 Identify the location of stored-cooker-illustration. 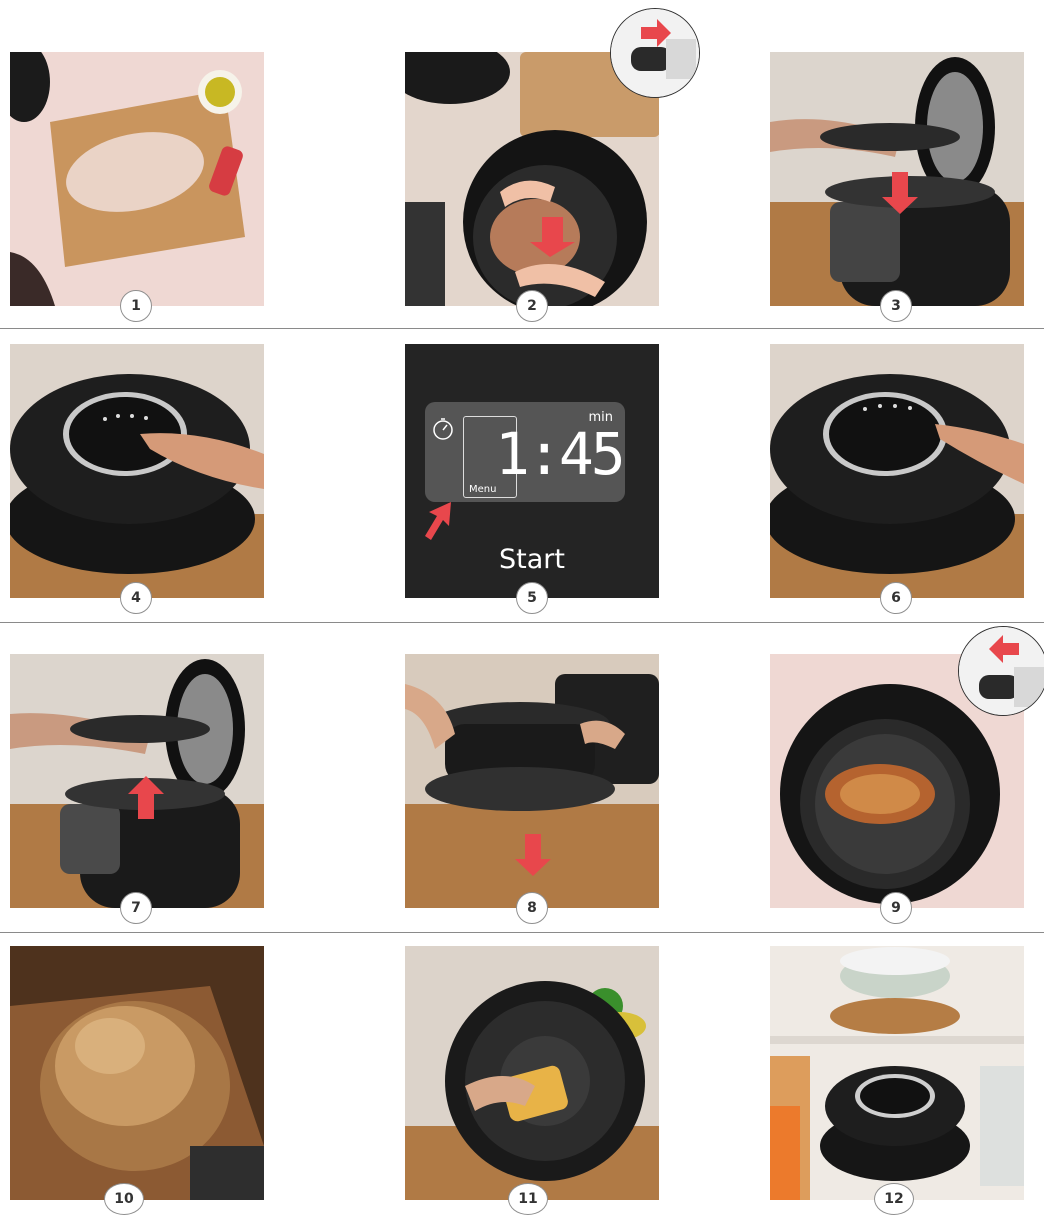
(897, 1073).